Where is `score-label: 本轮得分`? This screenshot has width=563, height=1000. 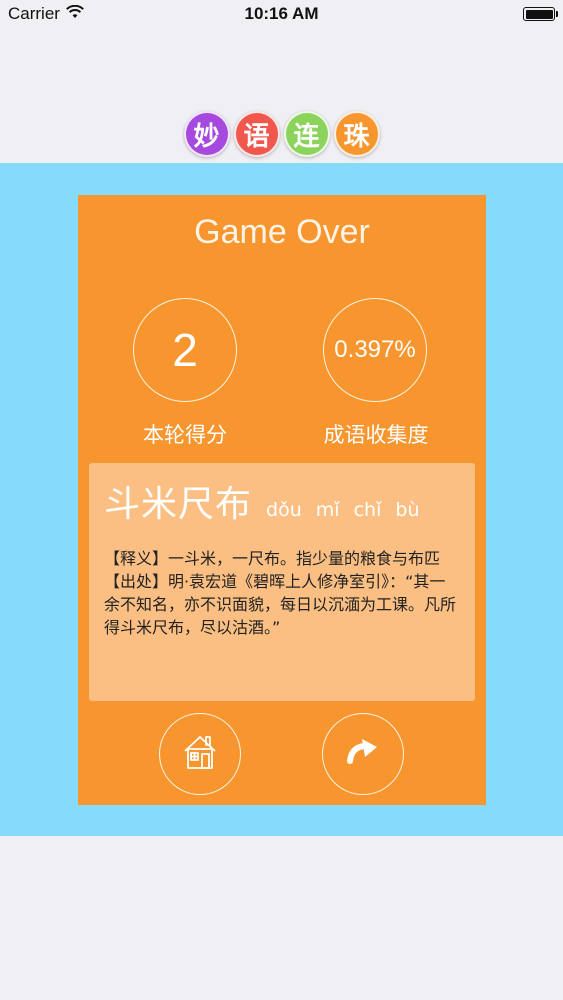 score-label: 本轮得分 is located at coordinates (185, 435).